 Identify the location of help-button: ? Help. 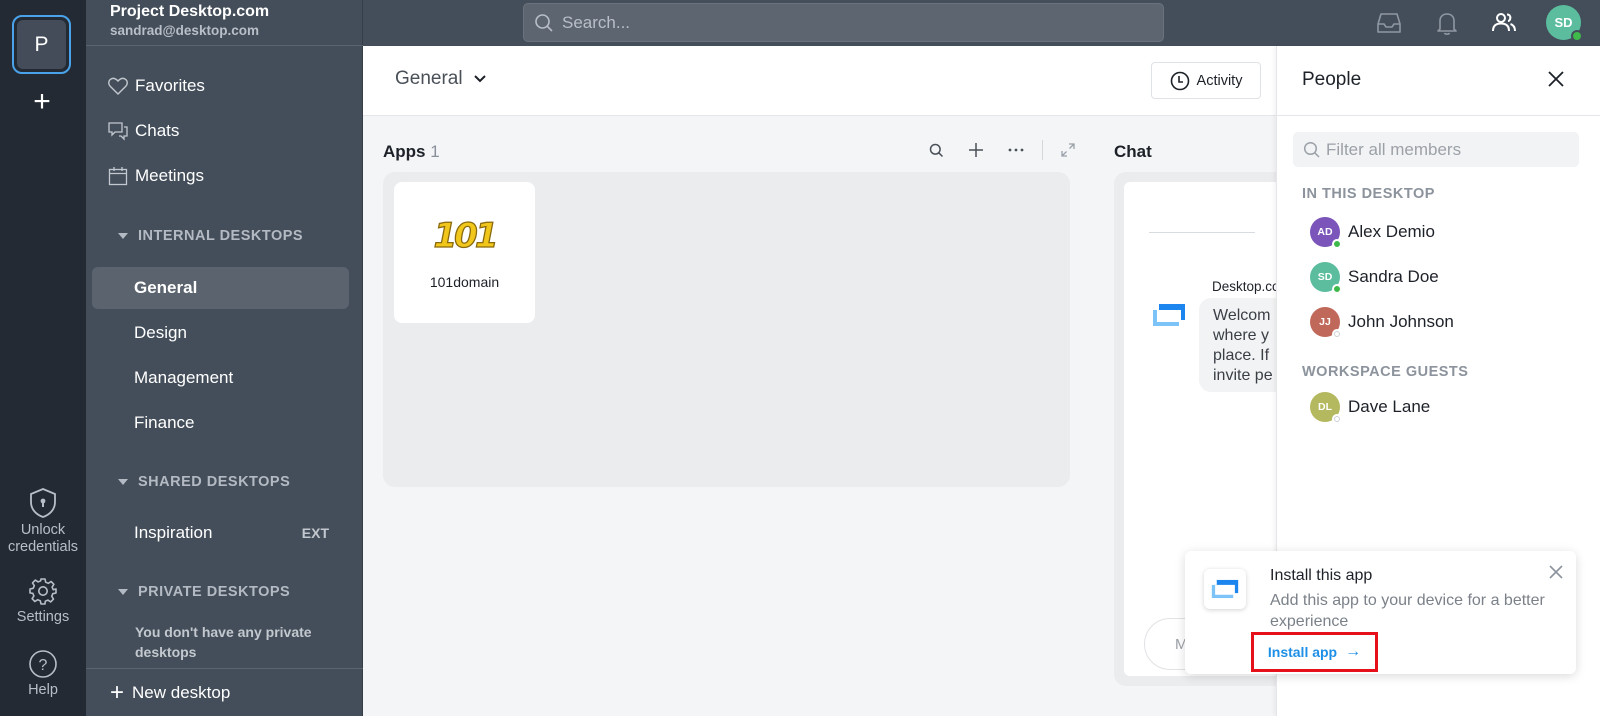
(43, 674).